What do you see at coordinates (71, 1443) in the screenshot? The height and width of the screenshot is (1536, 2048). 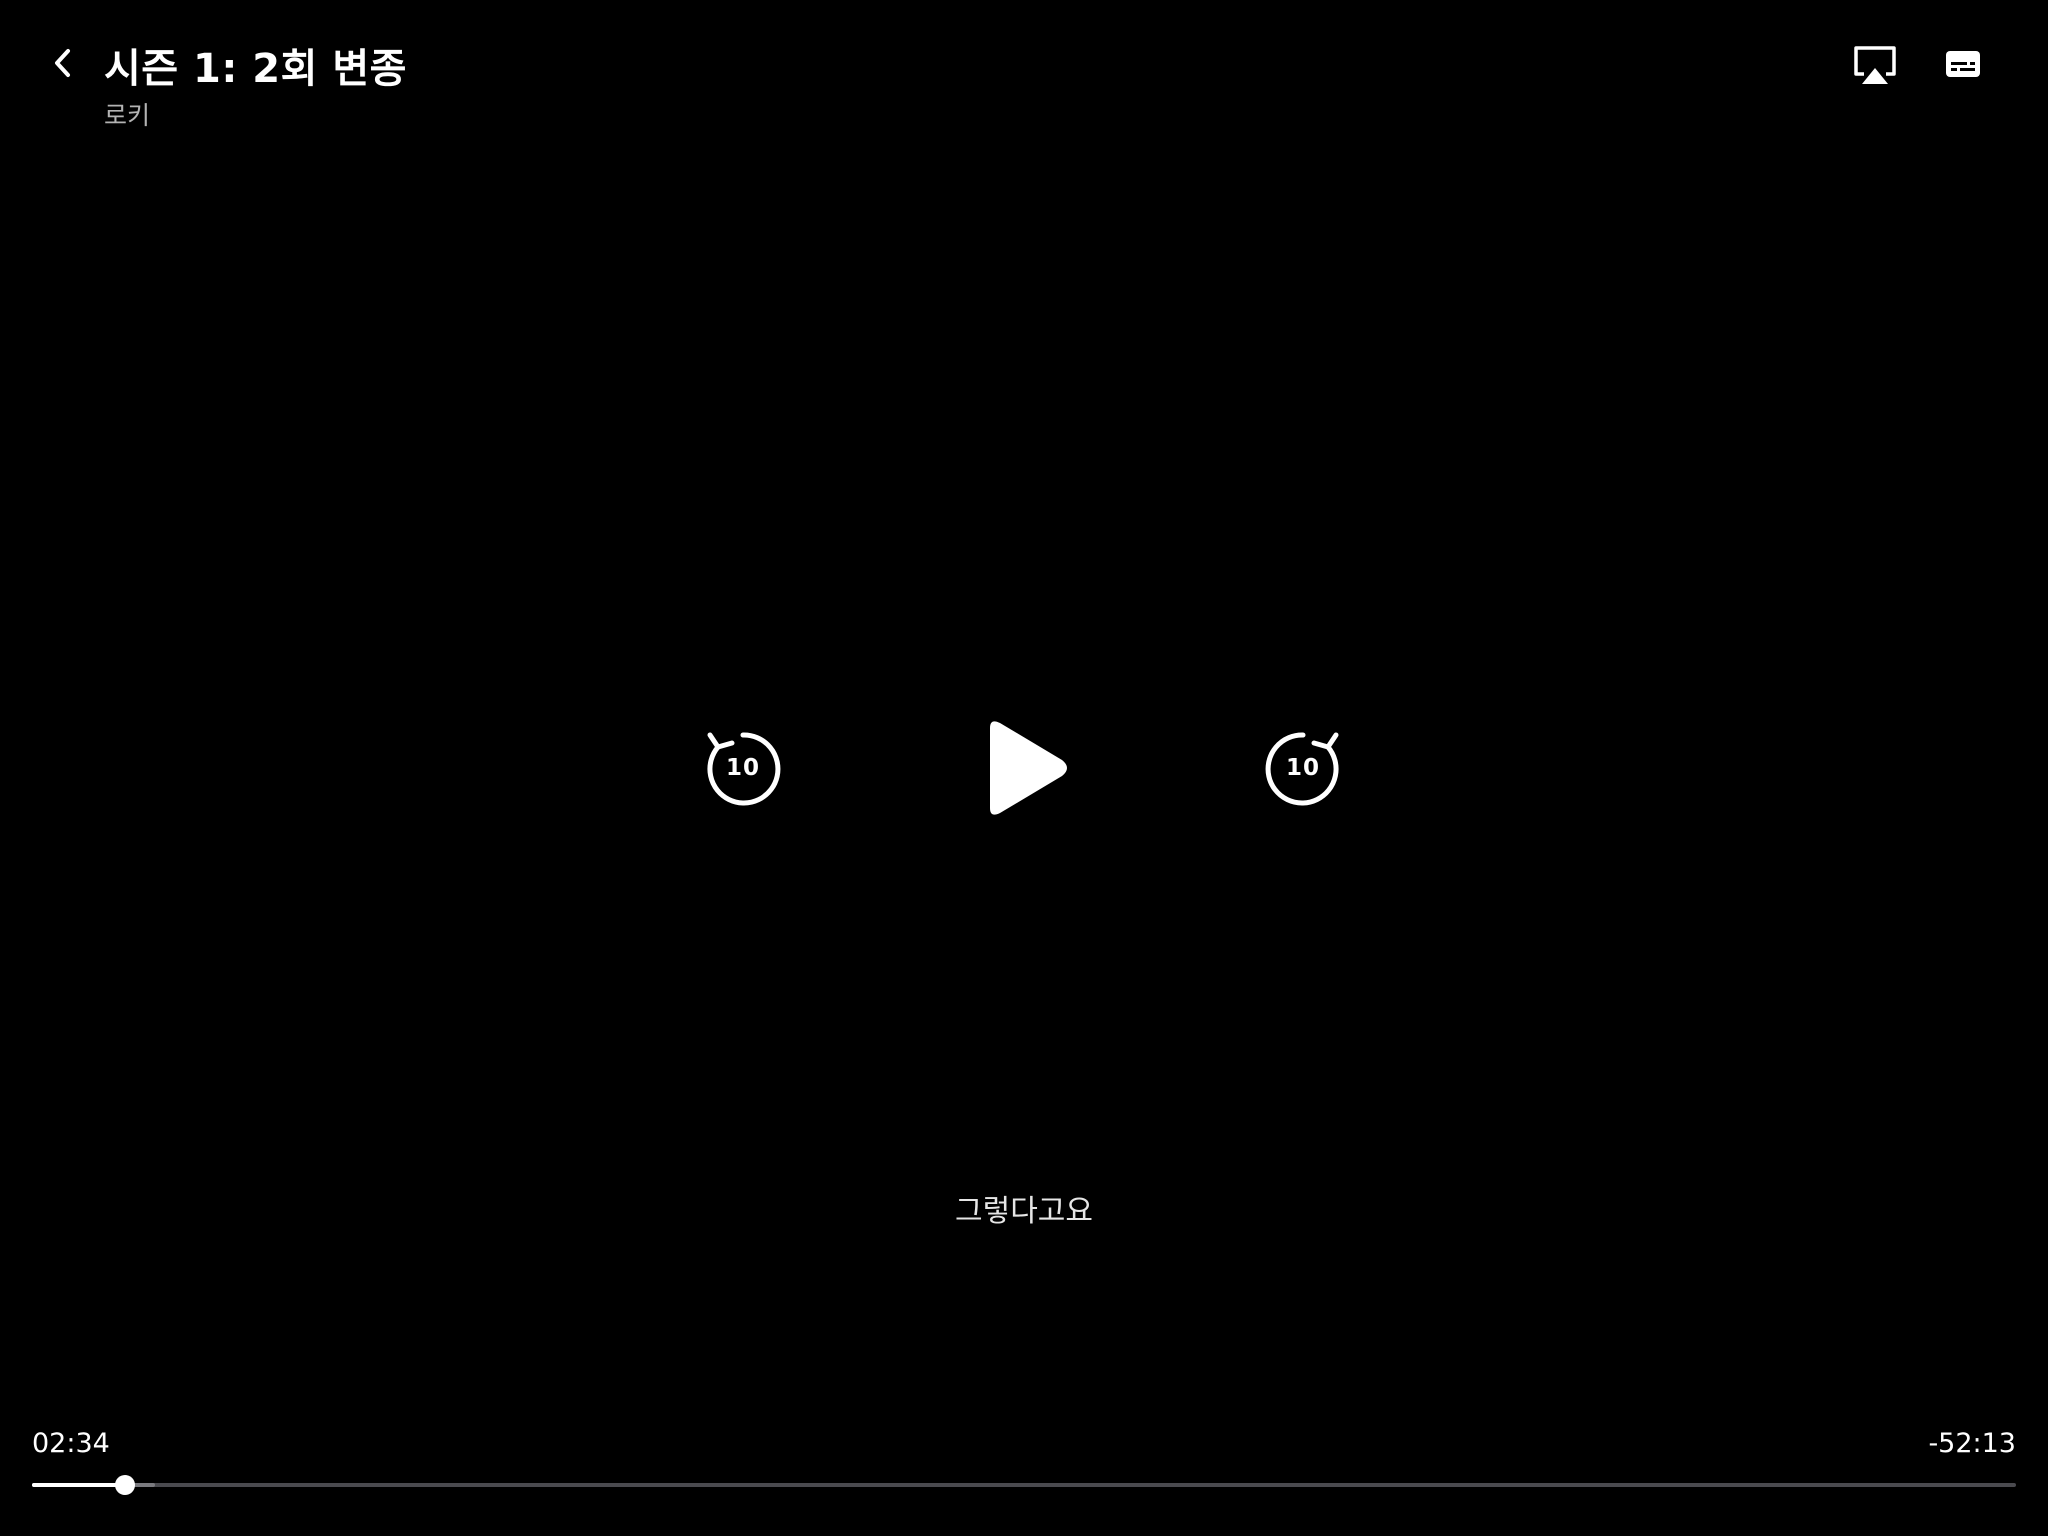 I see `elapsed-time: 02:34` at bounding box center [71, 1443].